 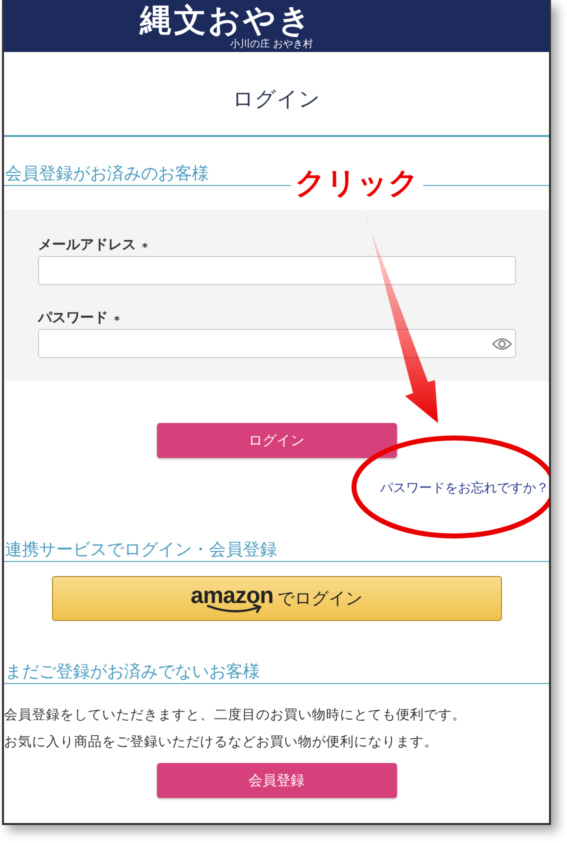 What do you see at coordinates (232, 595) in the screenshot?
I see `amazon-logo: amazon` at bounding box center [232, 595].